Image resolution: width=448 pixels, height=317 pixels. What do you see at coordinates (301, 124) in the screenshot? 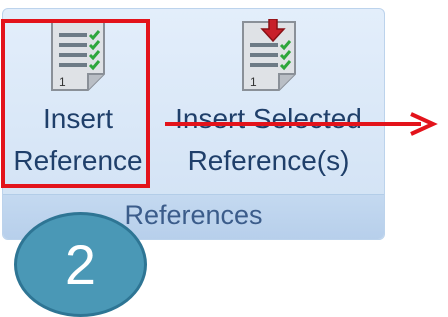
I see `red-arrow-icon` at bounding box center [301, 124].